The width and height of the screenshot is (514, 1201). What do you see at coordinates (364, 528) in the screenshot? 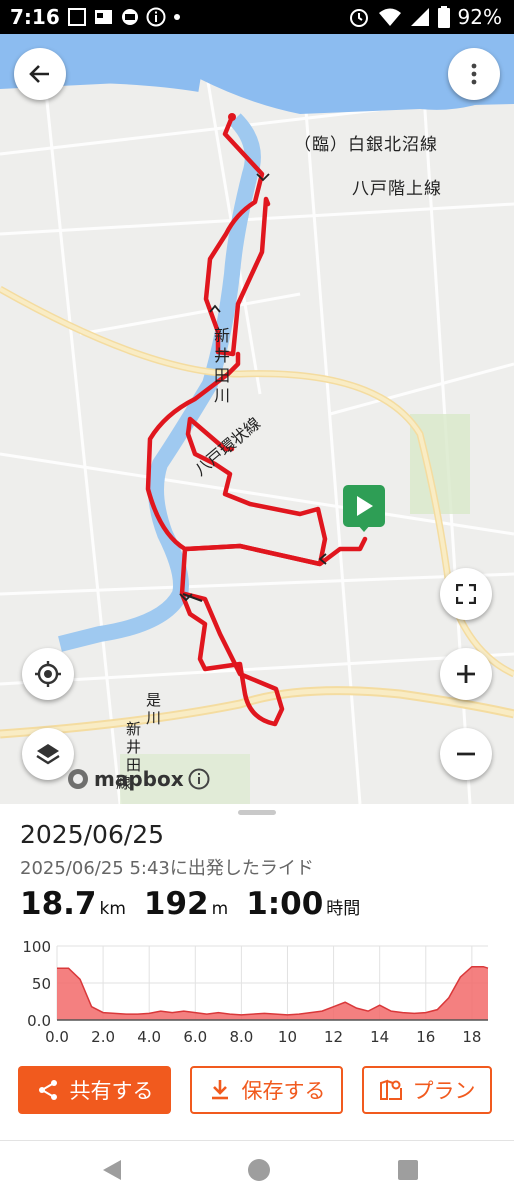
I see `start-marker-pointer` at bounding box center [364, 528].